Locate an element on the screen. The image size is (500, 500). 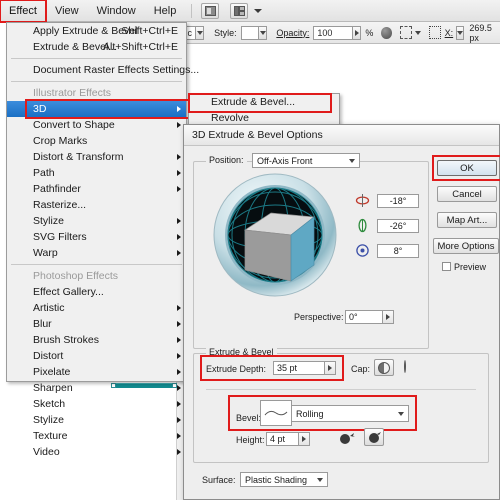
profile-dropdown-arrow is located at coordinates (200, 32).